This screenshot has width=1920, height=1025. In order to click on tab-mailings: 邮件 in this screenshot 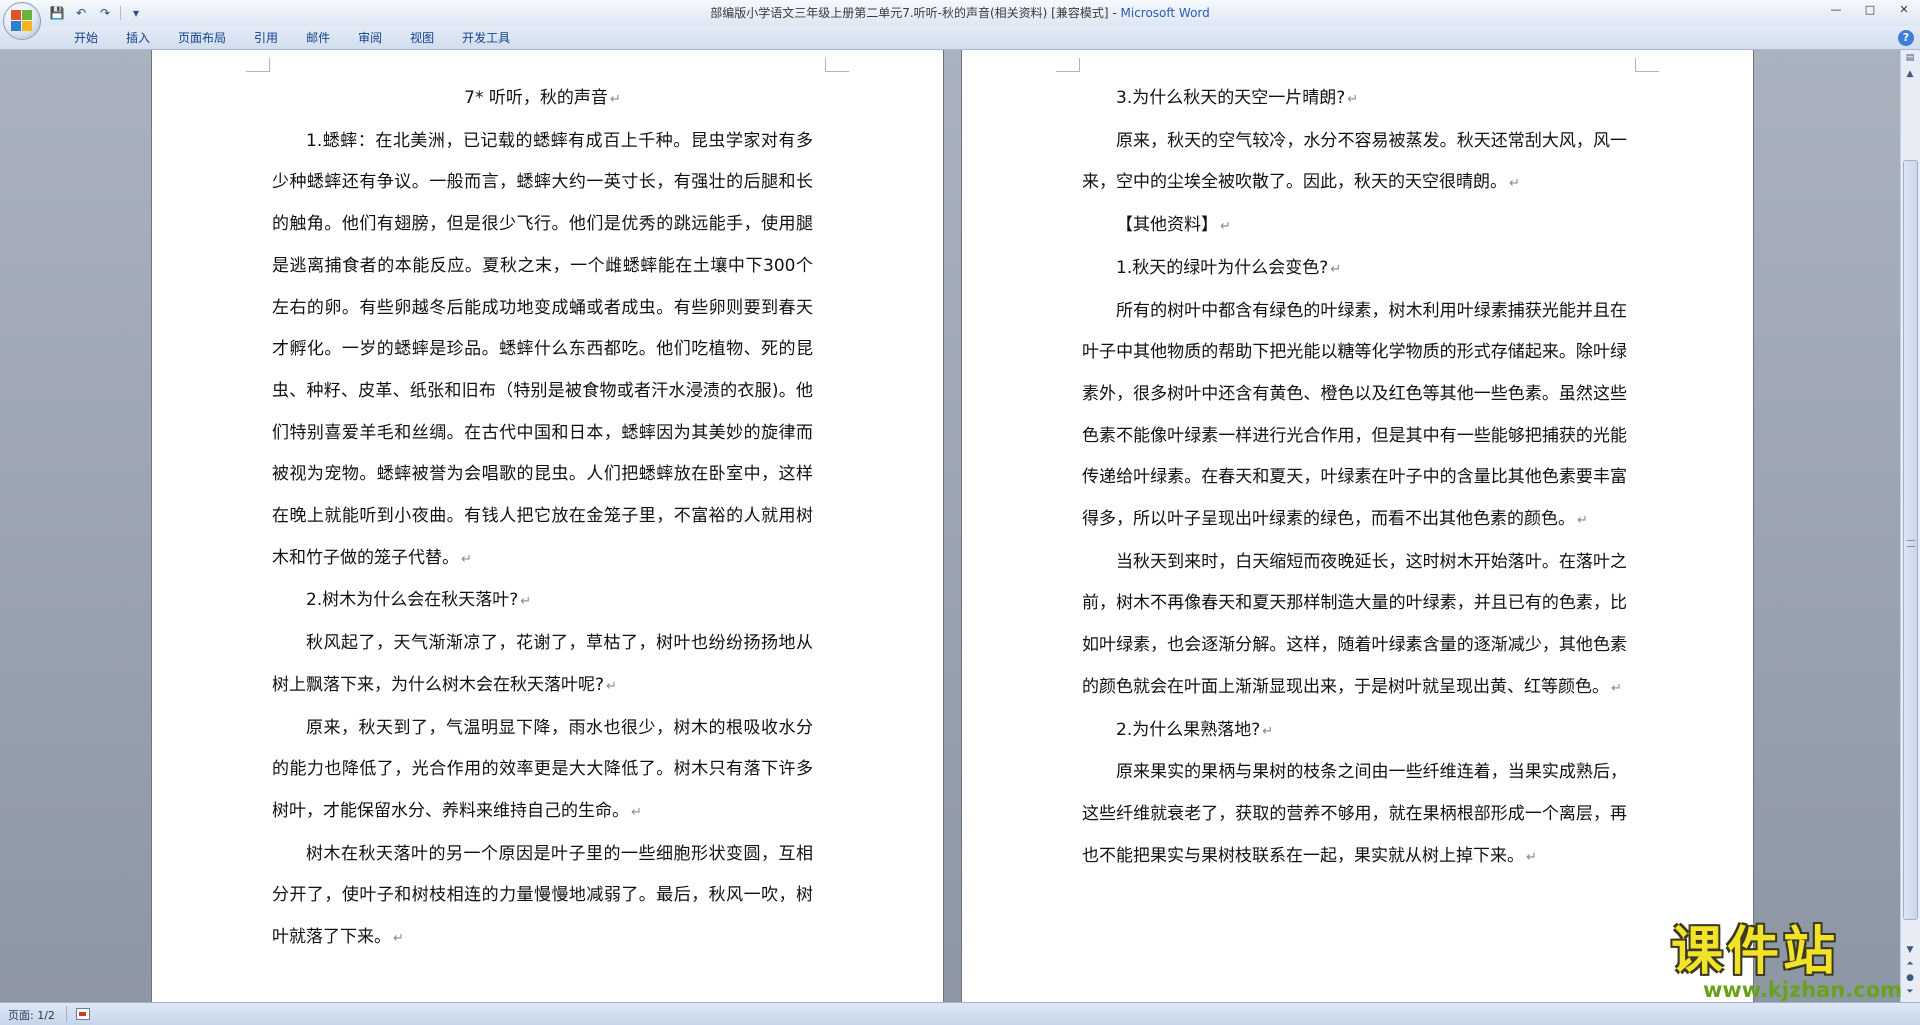, I will do `click(318, 38)`.